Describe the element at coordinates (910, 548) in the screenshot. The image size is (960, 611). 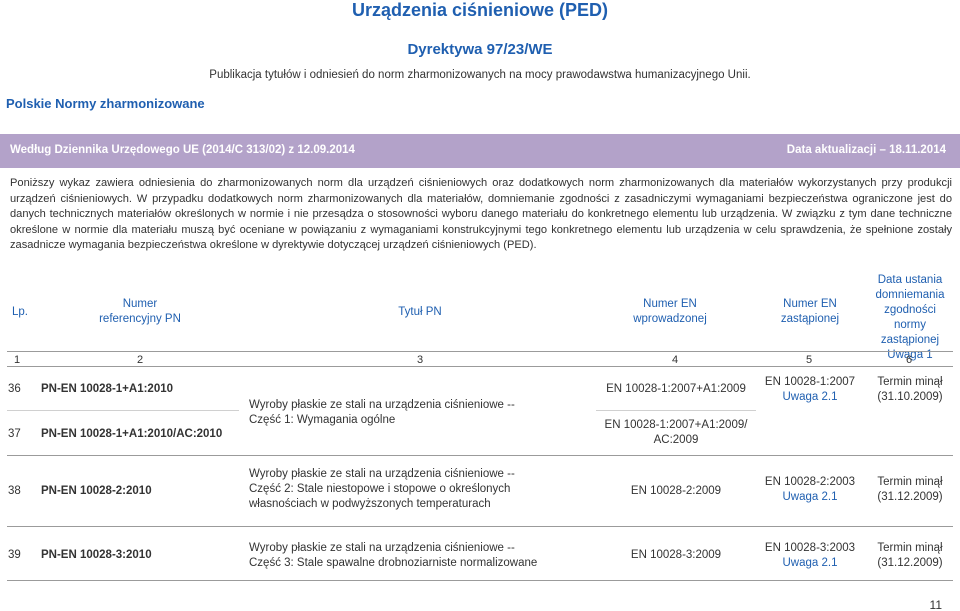
I see `row-39-date-line1: Termin minął` at that location.